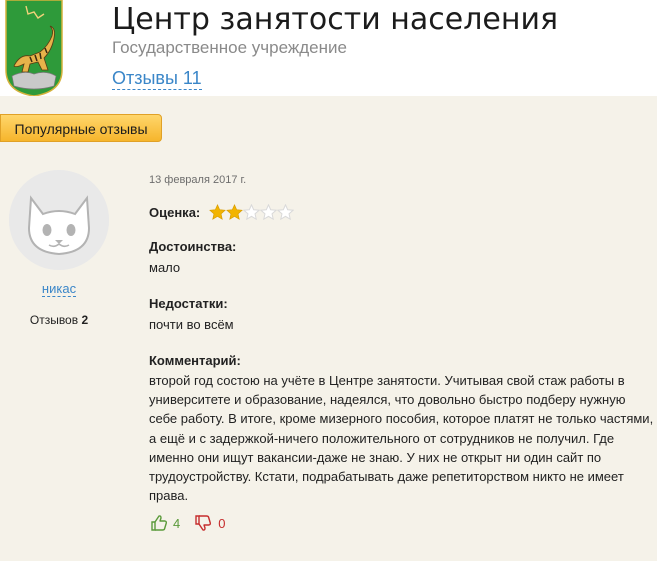 This screenshot has height=561, width=657. Describe the element at coordinates (81, 128) in the screenshot. I see `tab-popular-reviews: Популярные отзывы` at that location.